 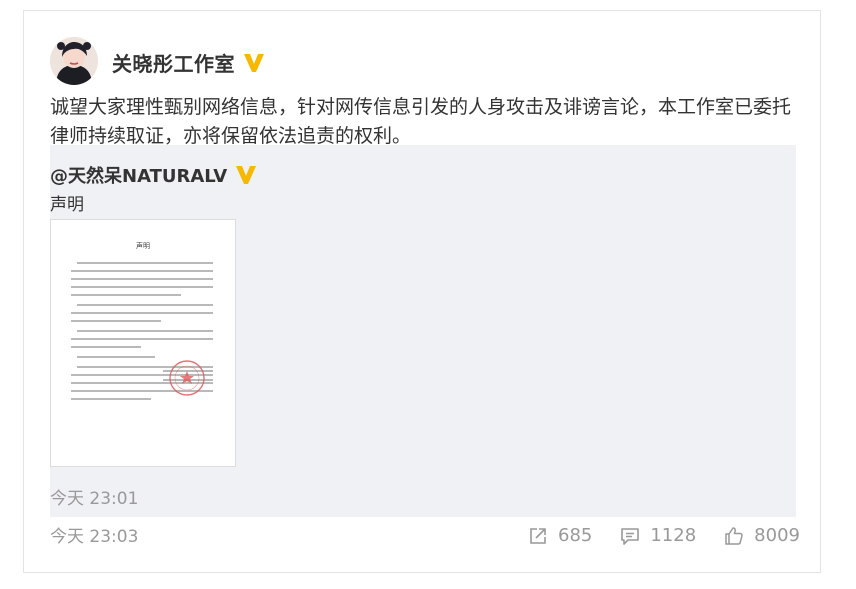 I want to click on thumbs-up-icon, so click(x=734, y=535).